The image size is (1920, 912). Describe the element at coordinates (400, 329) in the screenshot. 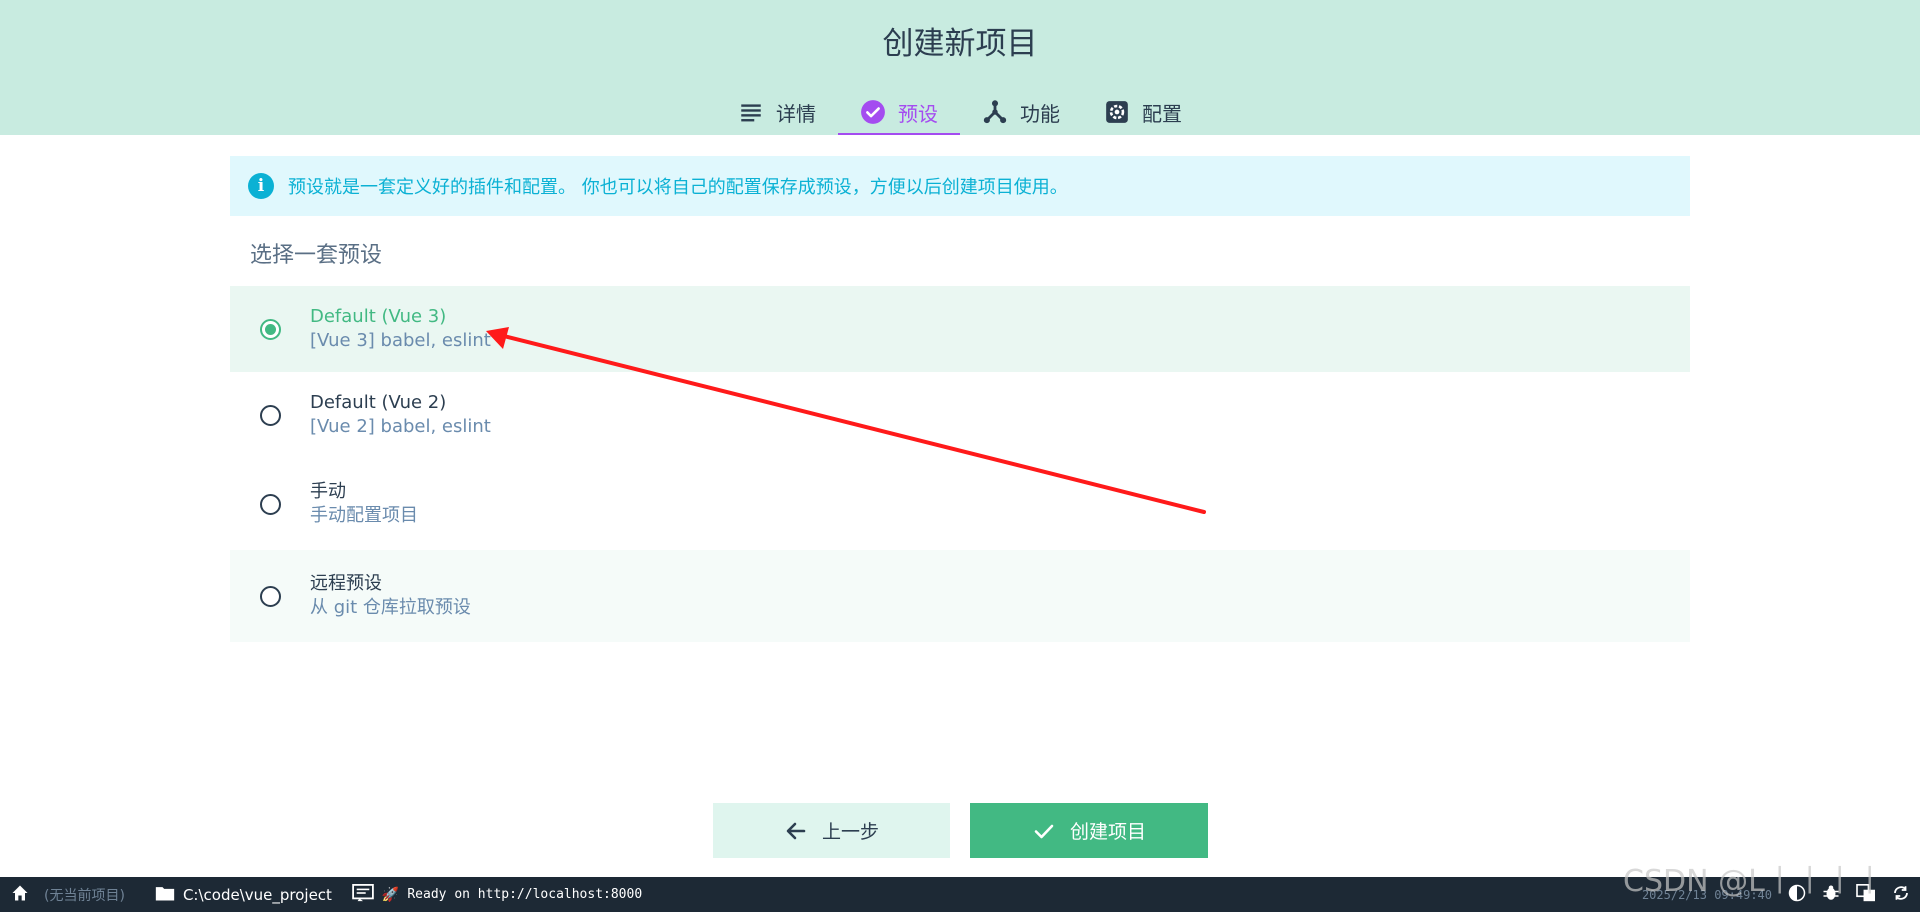

I see `preset-text: Default (Vue 3) [Vue 3] babel, eslint` at that location.